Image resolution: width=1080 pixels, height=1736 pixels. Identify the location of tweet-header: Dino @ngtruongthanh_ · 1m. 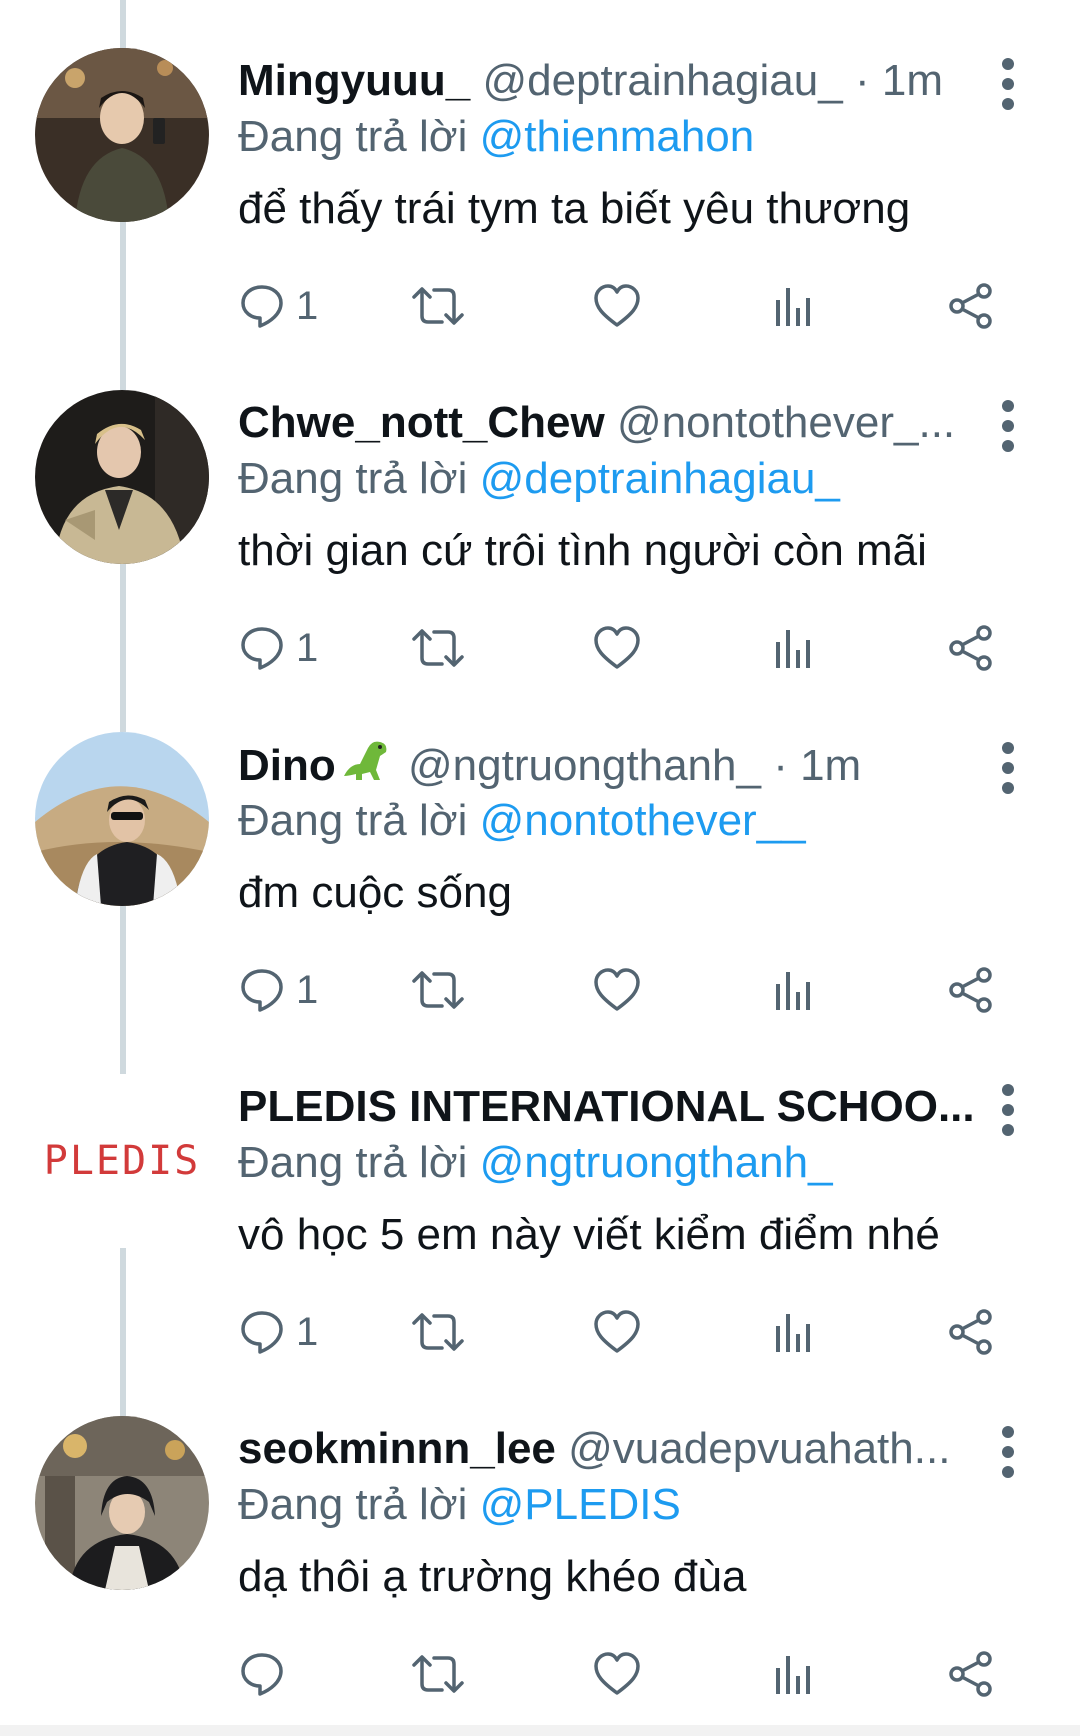
(608, 765).